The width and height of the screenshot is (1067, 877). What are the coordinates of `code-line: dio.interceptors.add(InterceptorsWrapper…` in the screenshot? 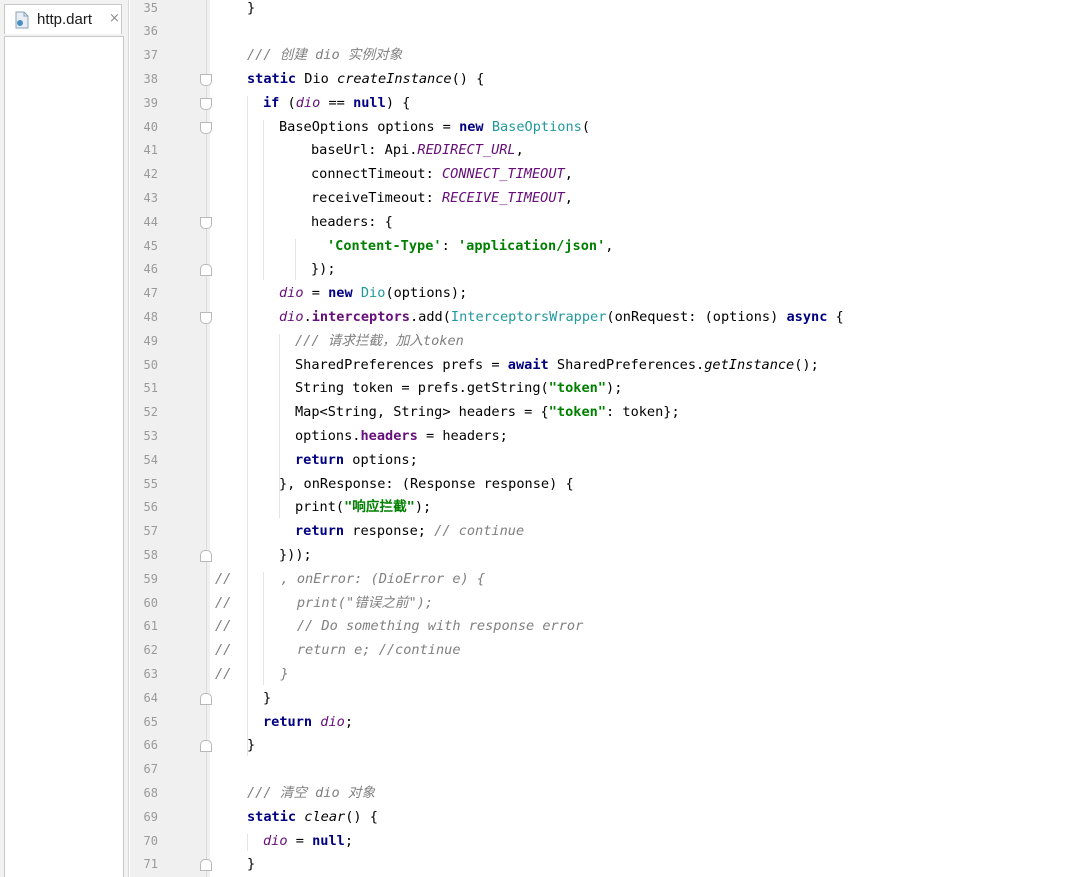 It's located at (561, 317).